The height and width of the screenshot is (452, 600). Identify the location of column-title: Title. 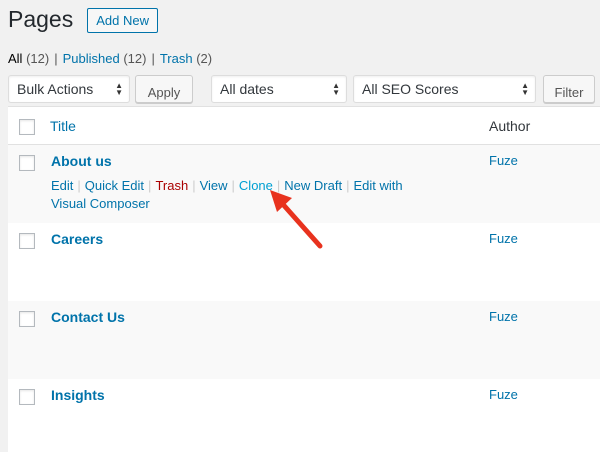
(63, 126).